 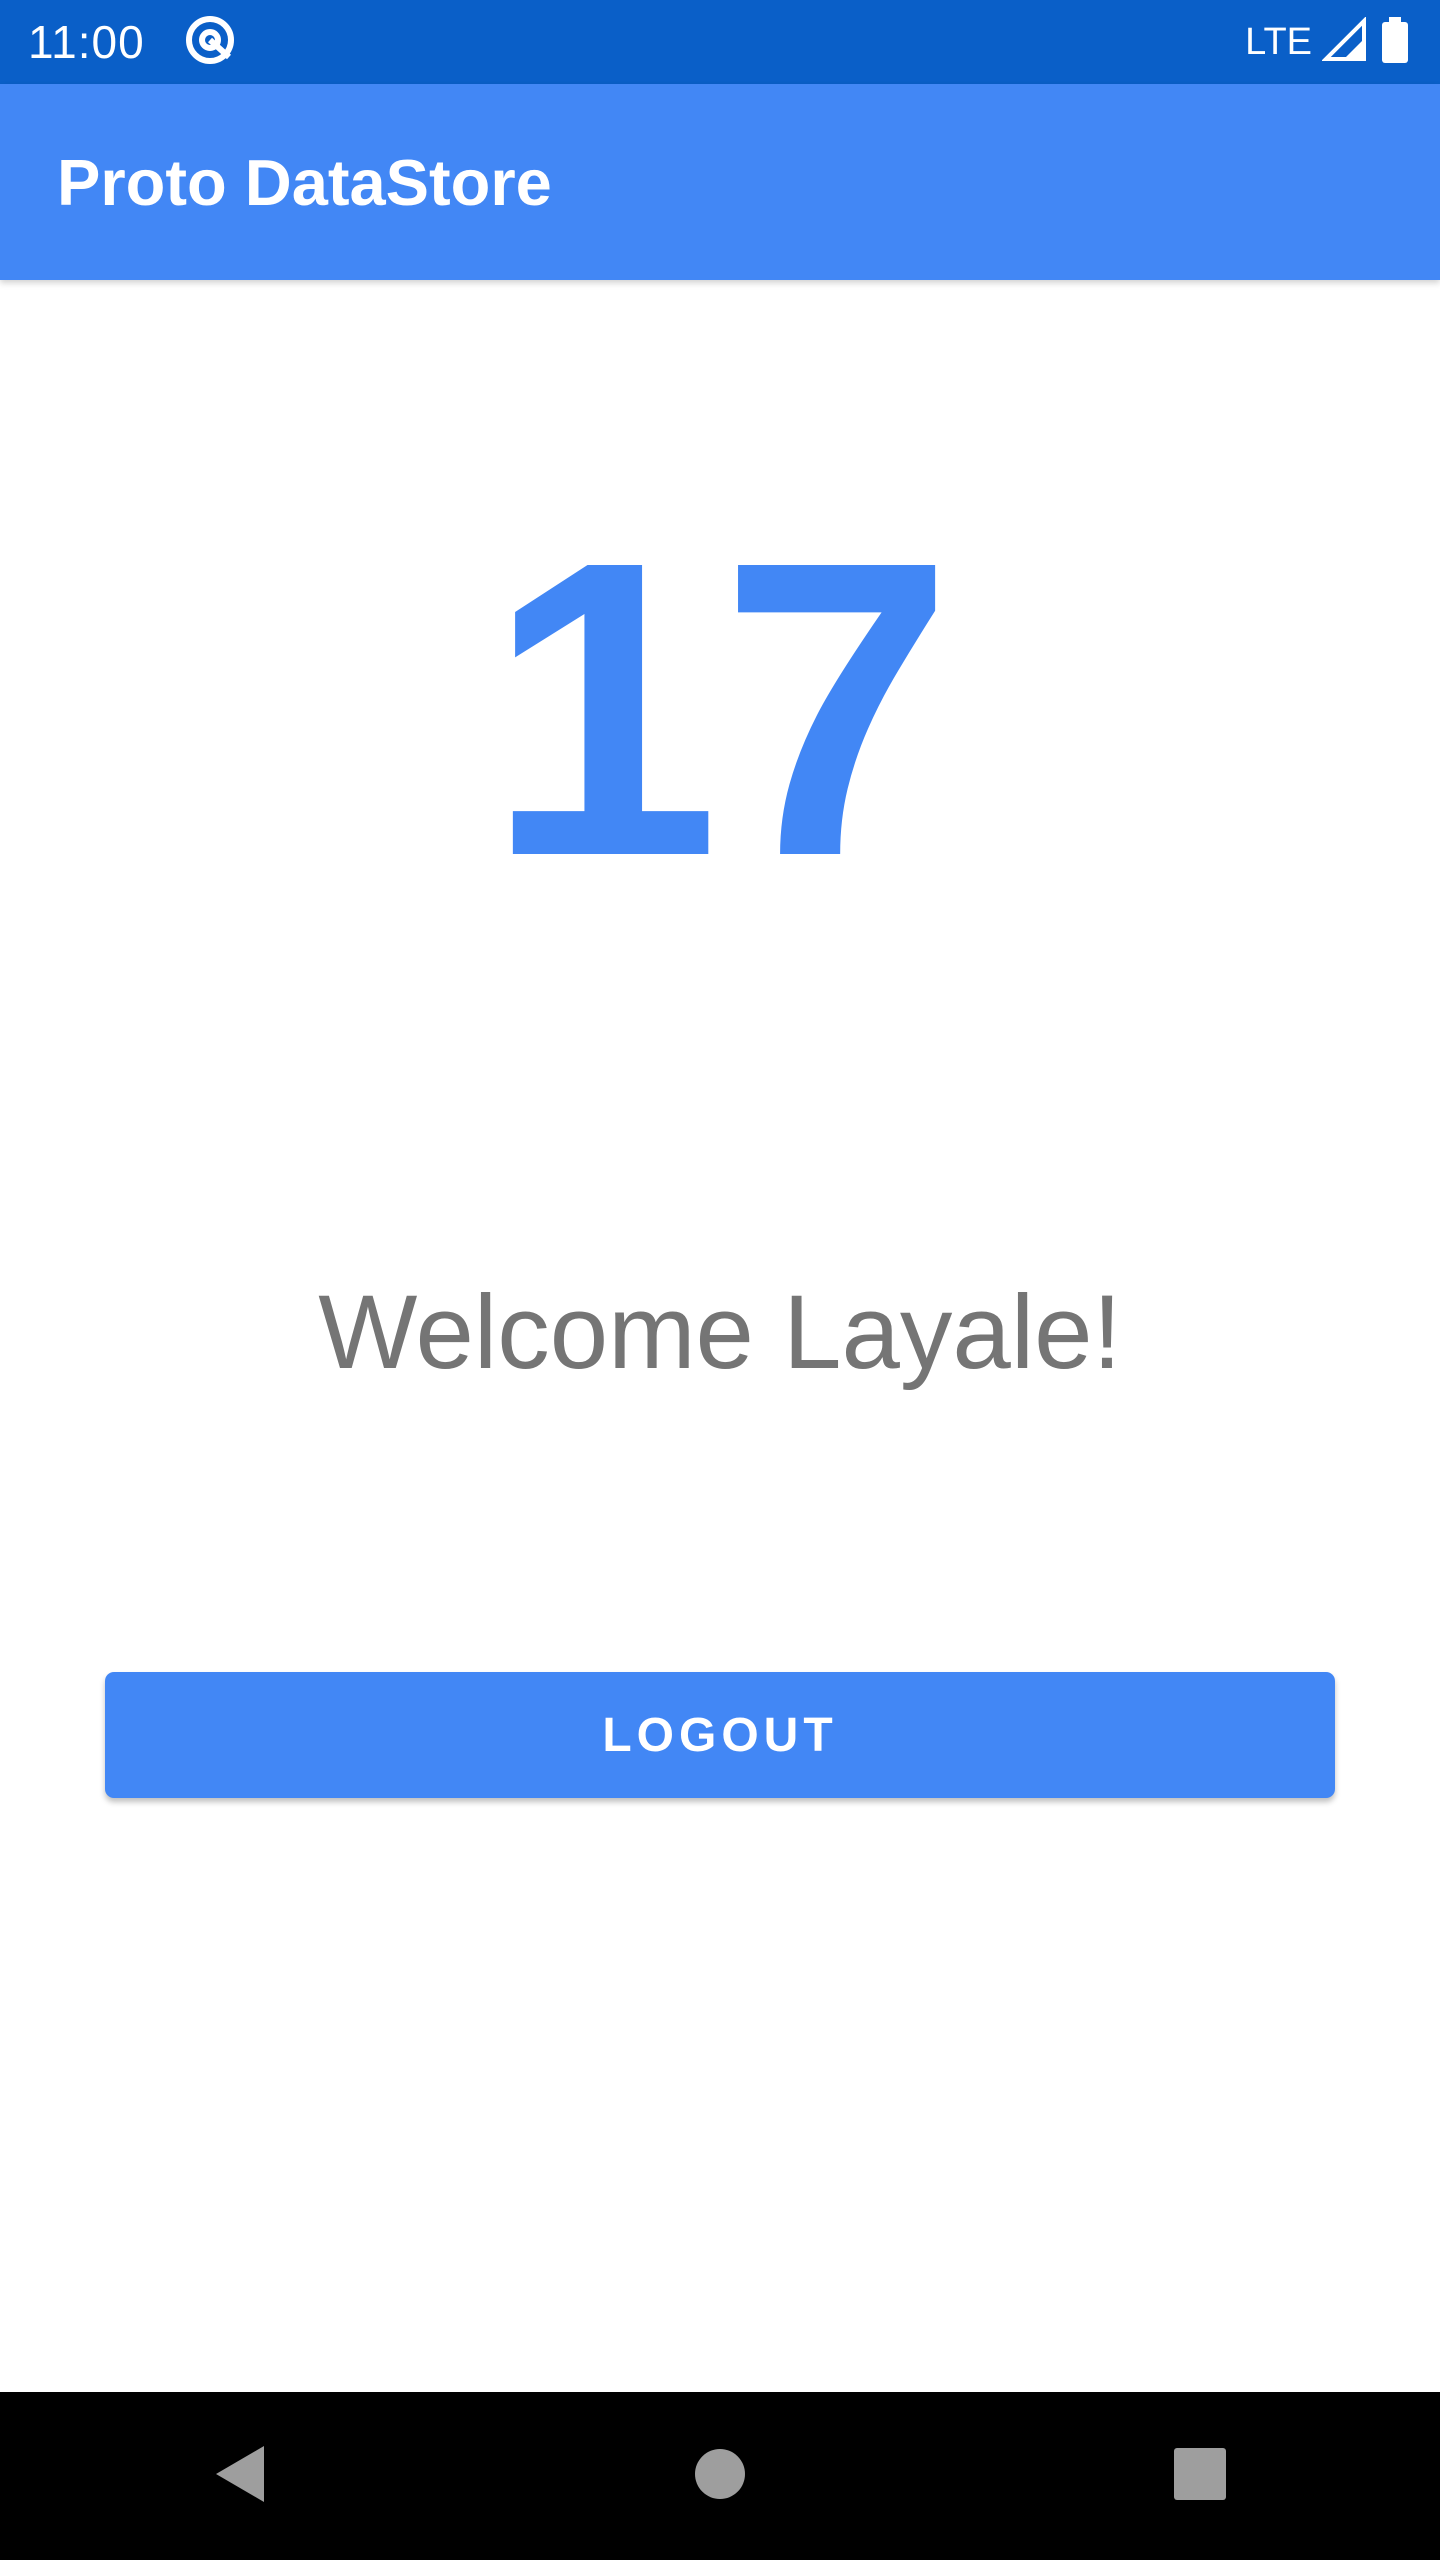 What do you see at coordinates (720, 709) in the screenshot?
I see `counter-value: 17` at bounding box center [720, 709].